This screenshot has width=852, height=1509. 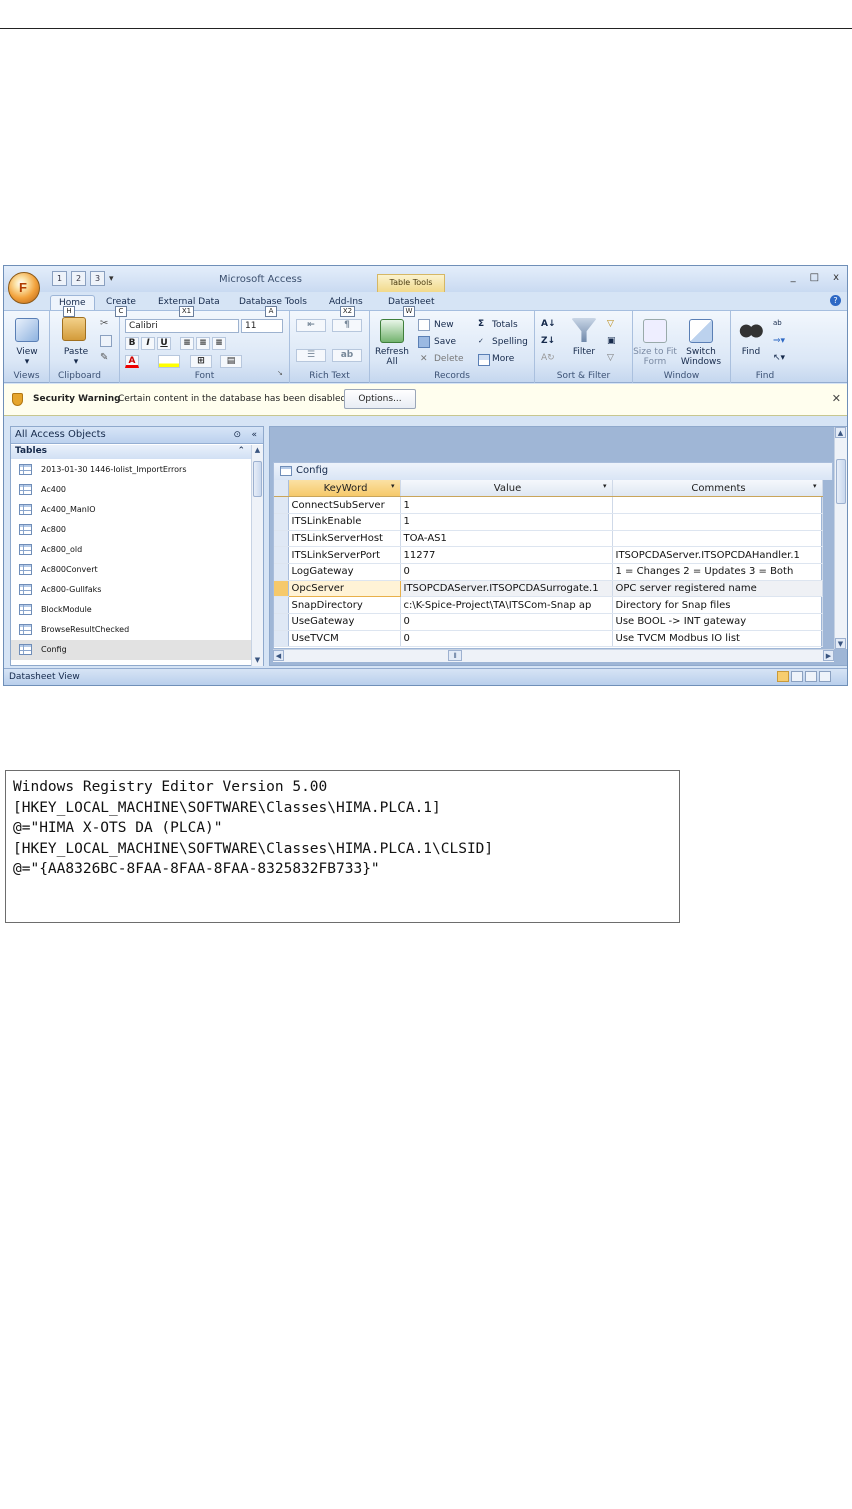 What do you see at coordinates (840, 643) in the screenshot?
I see `scroll-down-icon: ▼` at bounding box center [840, 643].